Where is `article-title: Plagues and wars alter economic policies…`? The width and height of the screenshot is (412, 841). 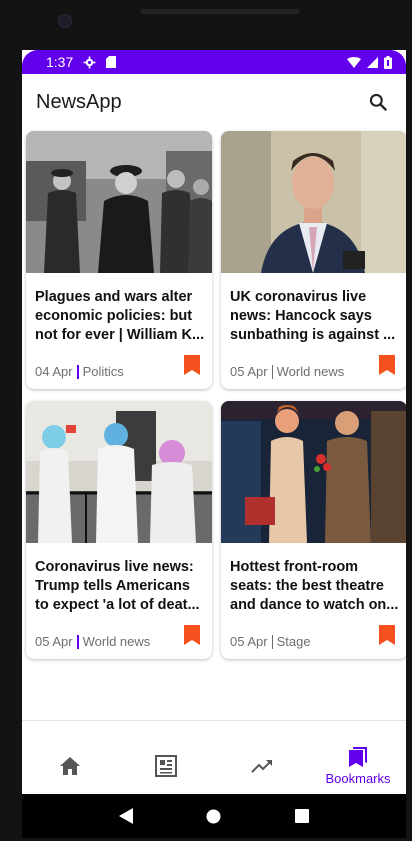
article-title: Plagues and wars alter economic policies… is located at coordinates (120, 316).